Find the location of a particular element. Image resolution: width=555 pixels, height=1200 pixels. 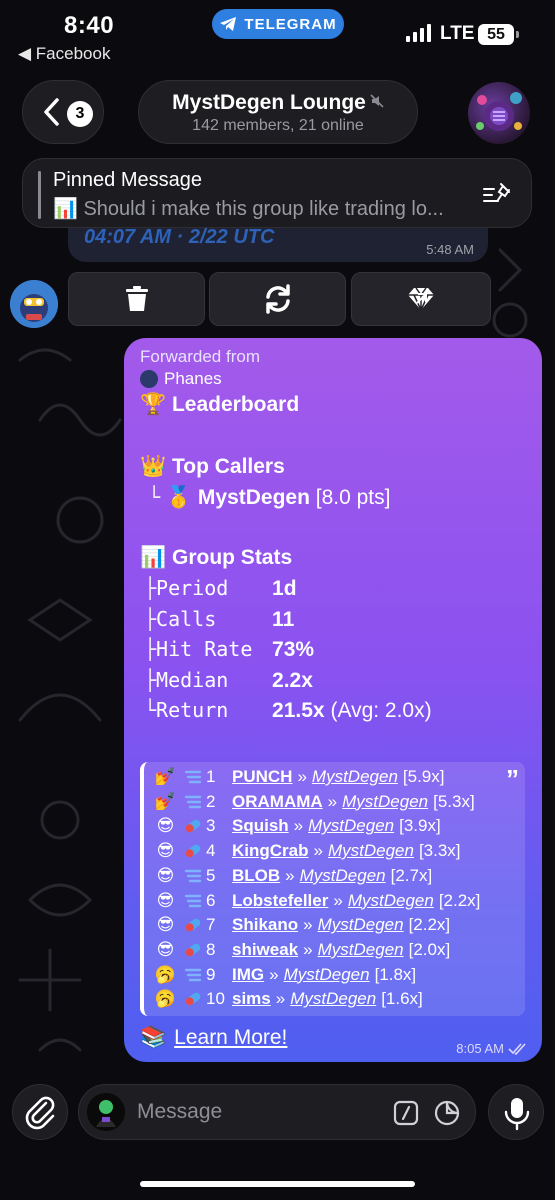

call-rank: 8 is located at coordinates (211, 949).